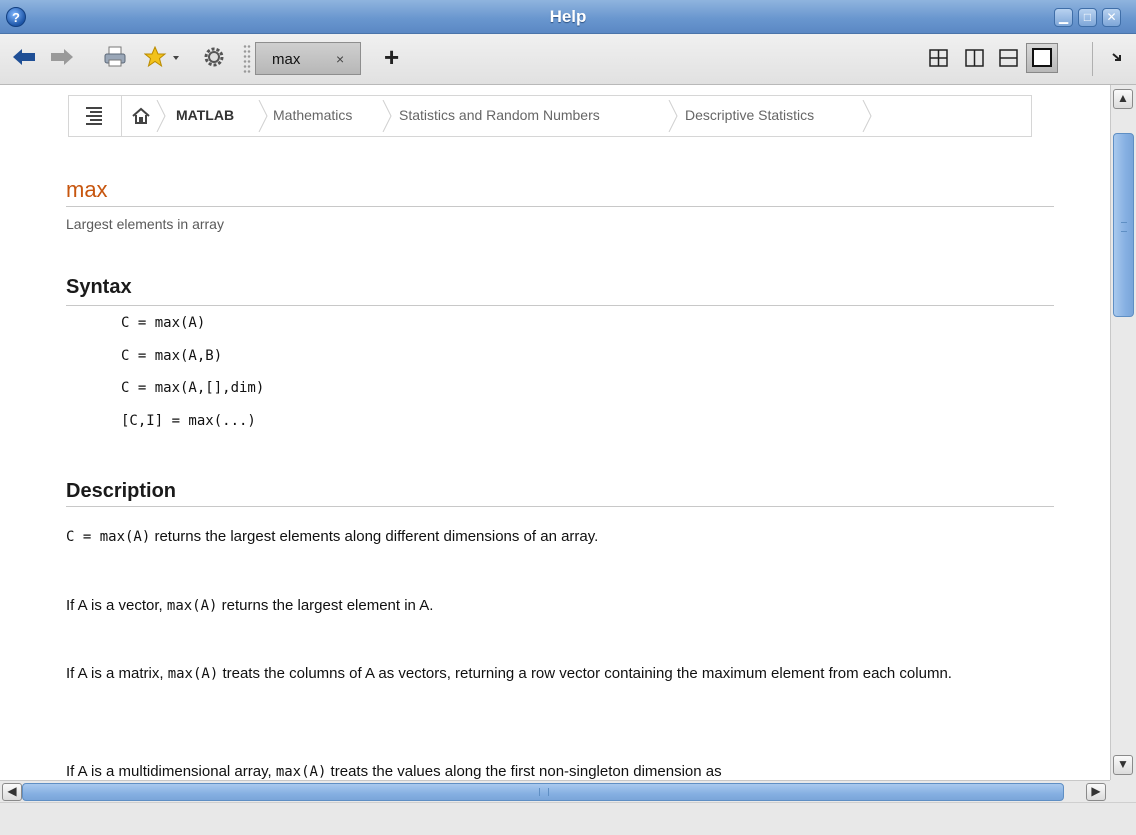 The width and height of the screenshot is (1136, 835). What do you see at coordinates (1096, 792) in the screenshot?
I see `scroll-right-icon: ▶` at bounding box center [1096, 792].